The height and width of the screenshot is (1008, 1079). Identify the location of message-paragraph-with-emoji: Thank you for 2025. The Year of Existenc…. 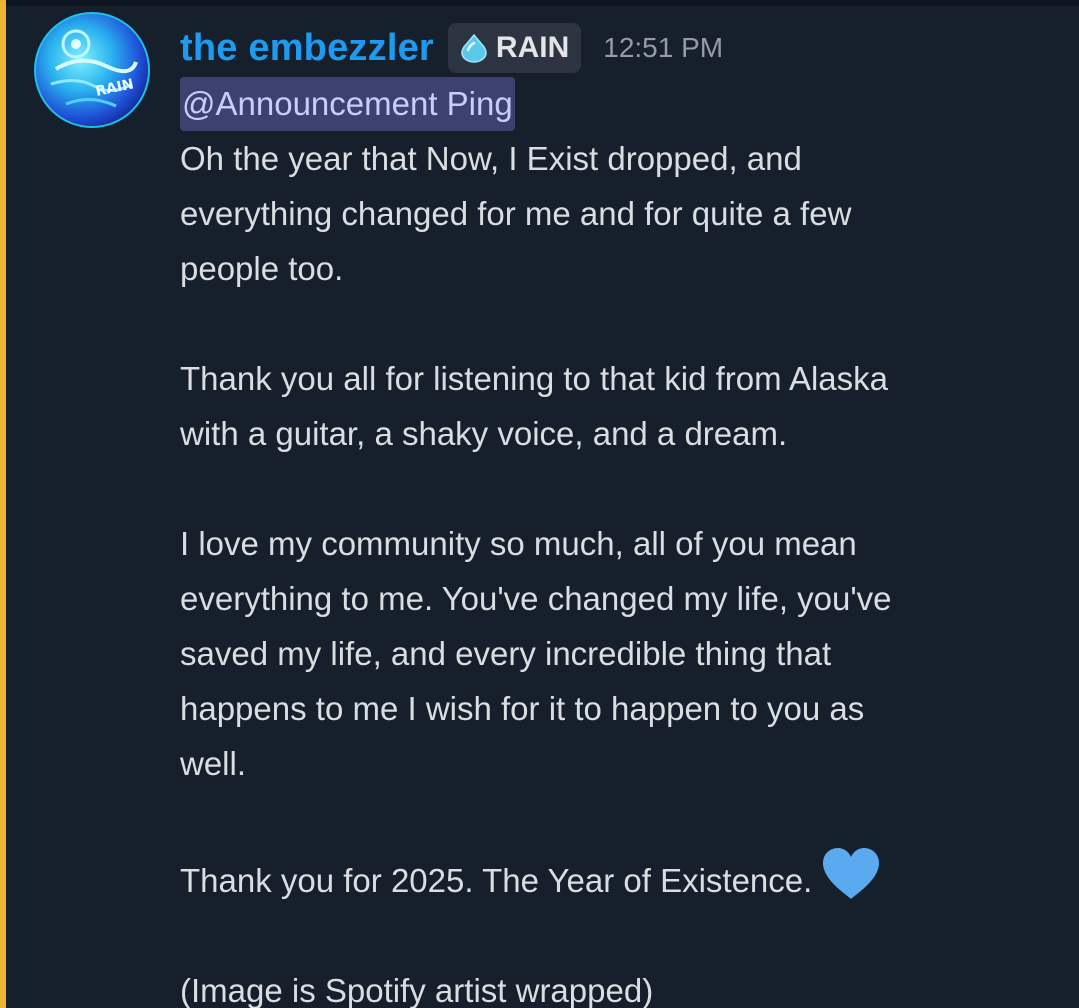
(620, 877).